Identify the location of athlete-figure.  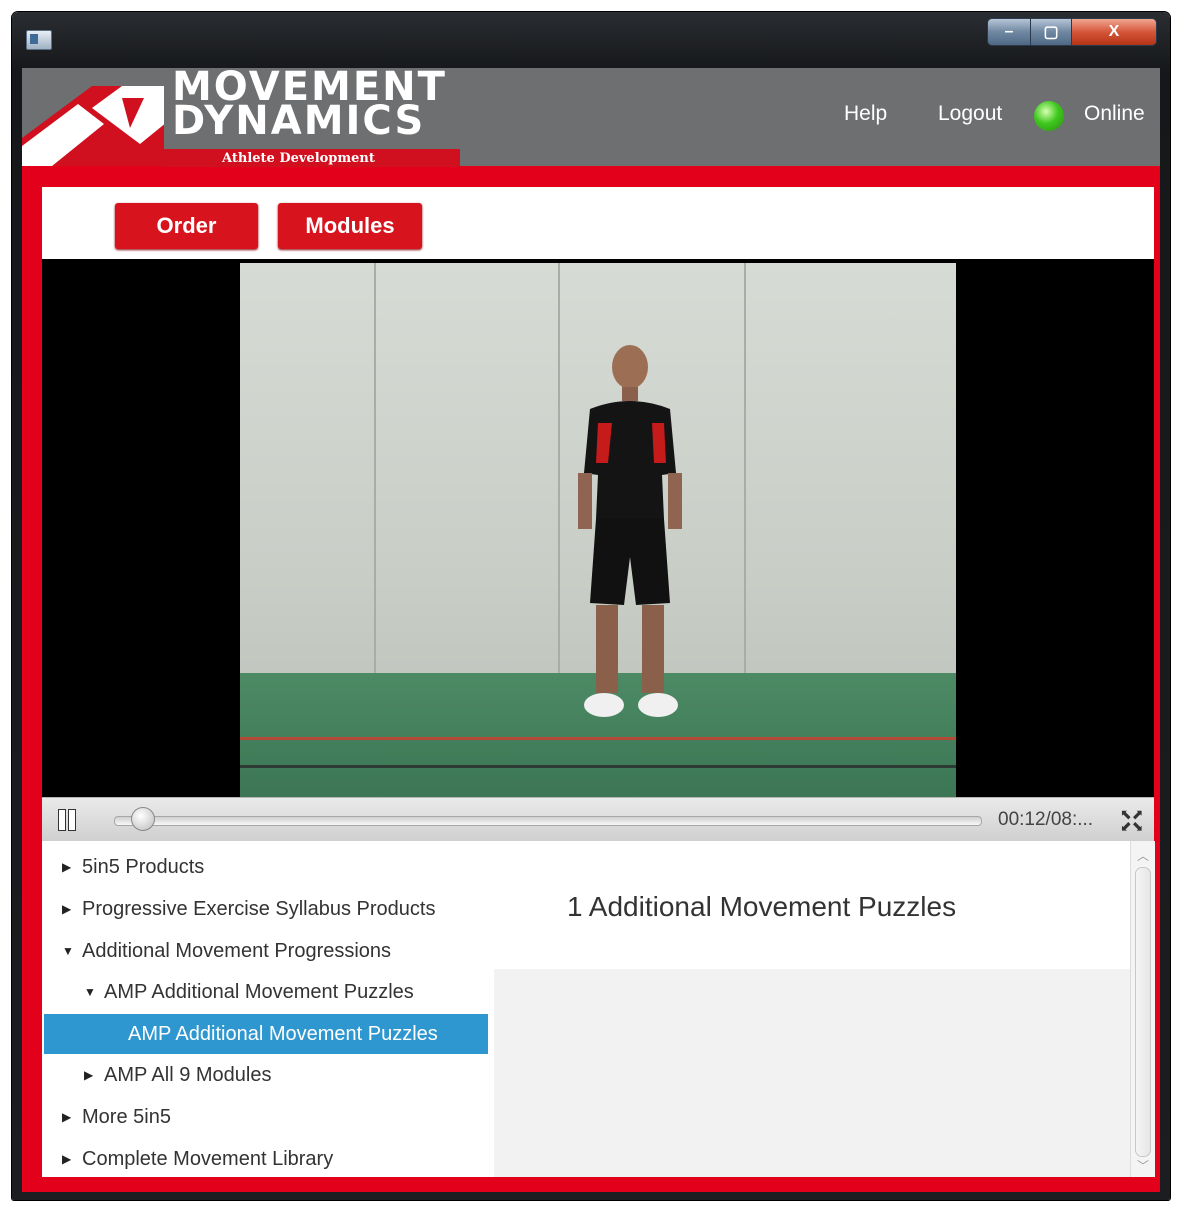
(630, 531).